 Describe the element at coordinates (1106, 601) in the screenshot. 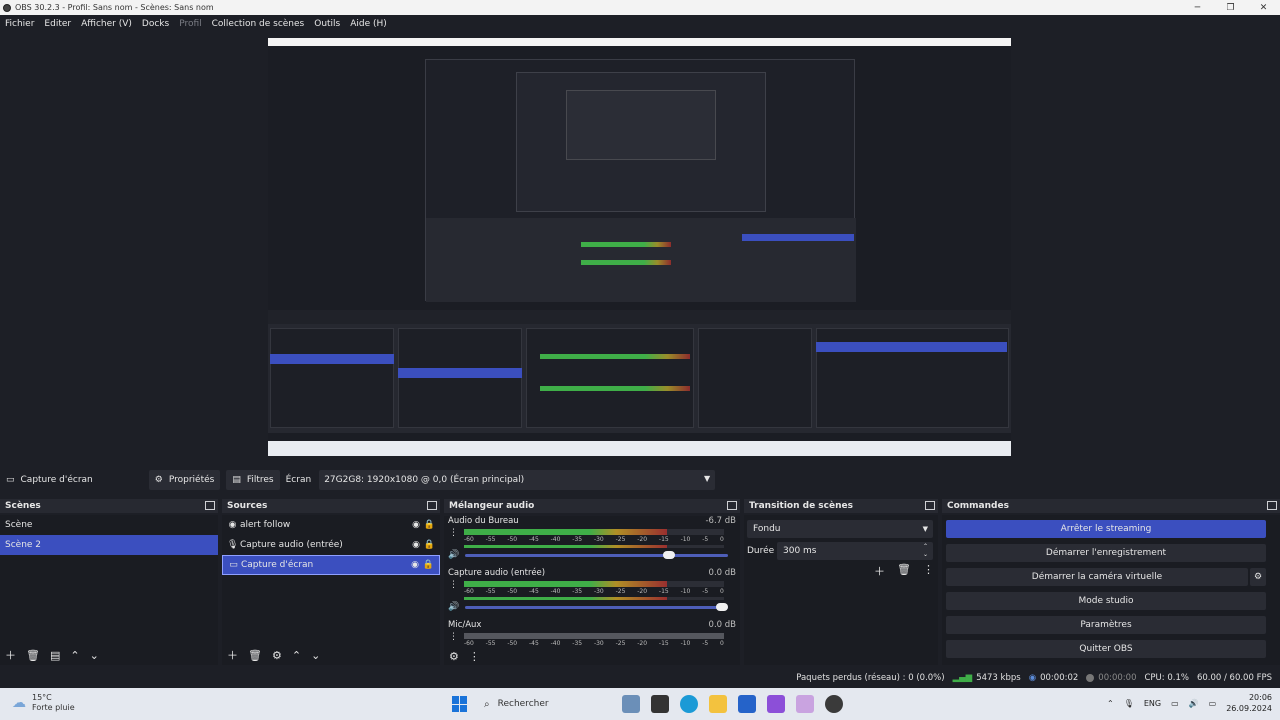

I see `studio-mode-button: Mode studio` at that location.